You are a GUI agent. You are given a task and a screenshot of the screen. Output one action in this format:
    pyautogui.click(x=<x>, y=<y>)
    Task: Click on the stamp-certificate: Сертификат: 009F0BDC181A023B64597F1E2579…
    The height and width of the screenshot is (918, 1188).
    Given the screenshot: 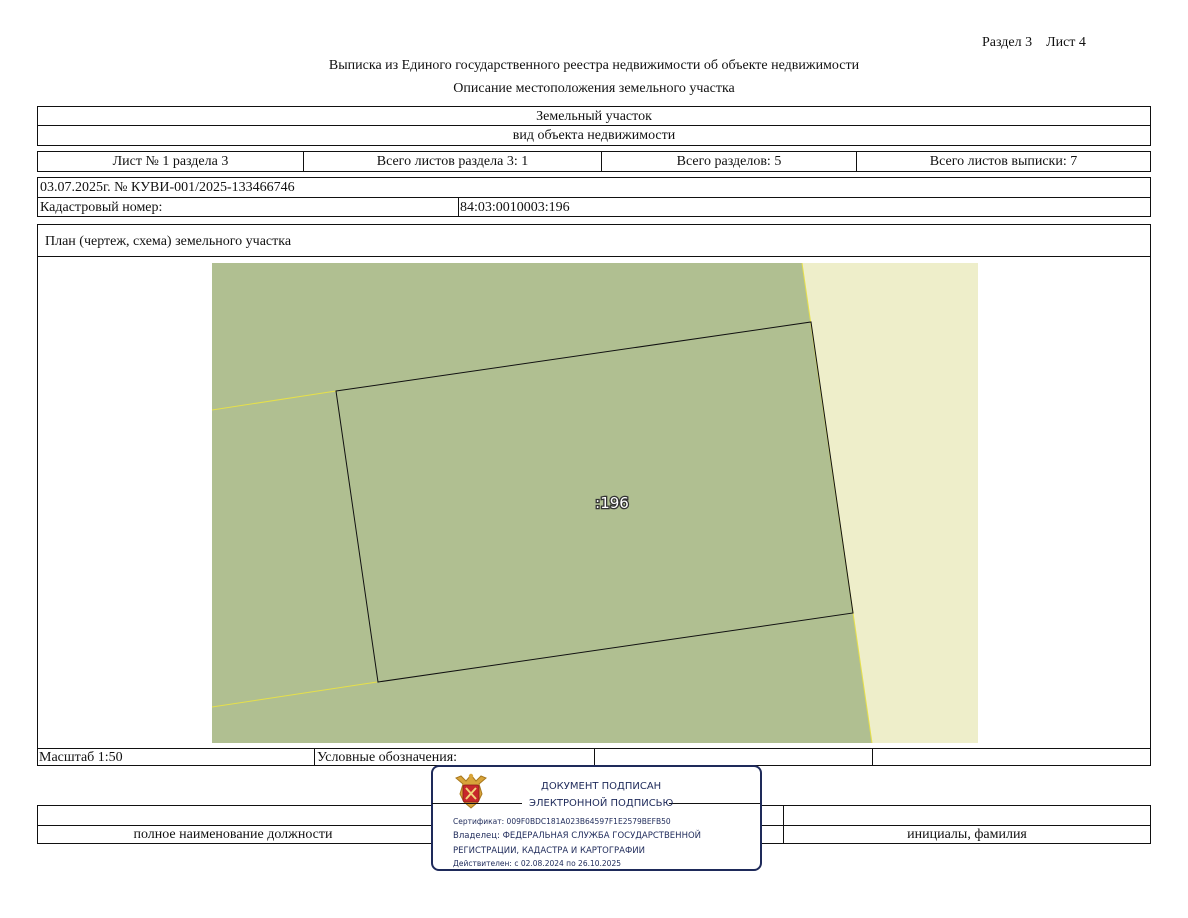 What is the action you would take?
    pyautogui.click(x=562, y=821)
    